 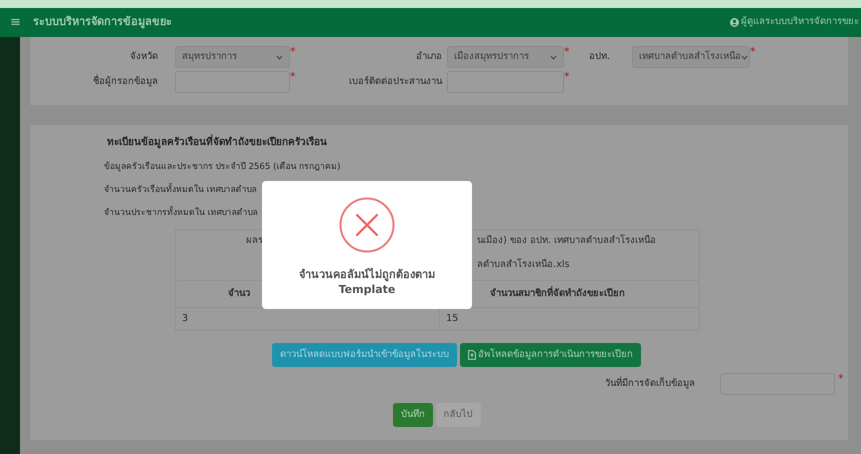 What do you see at coordinates (599, 57) in the screenshot?
I see `field-label: อปท.` at bounding box center [599, 57].